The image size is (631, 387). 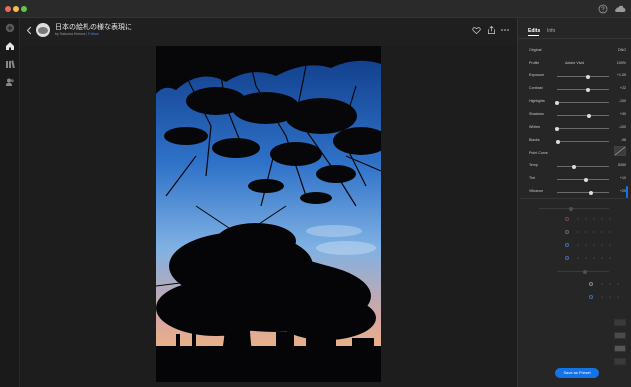 What do you see at coordinates (491, 30) in the screenshot?
I see `share-icon` at bounding box center [491, 30].